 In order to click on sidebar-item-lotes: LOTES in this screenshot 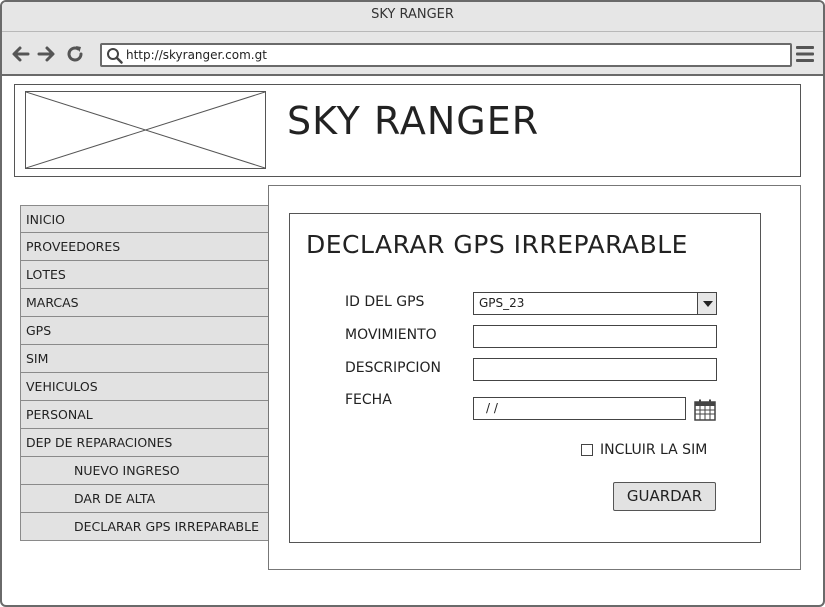, I will do `click(144, 275)`.